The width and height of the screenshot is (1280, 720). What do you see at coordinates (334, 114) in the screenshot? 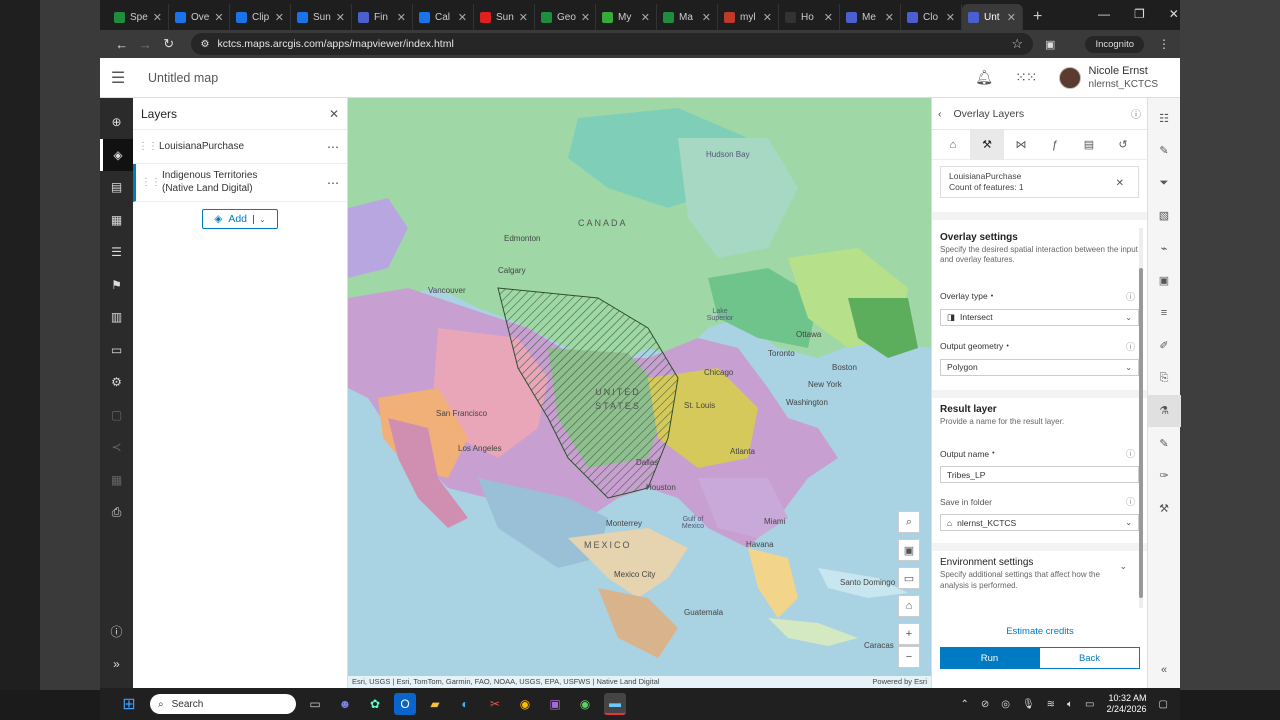
I see `close-icon: ✕` at bounding box center [334, 114].